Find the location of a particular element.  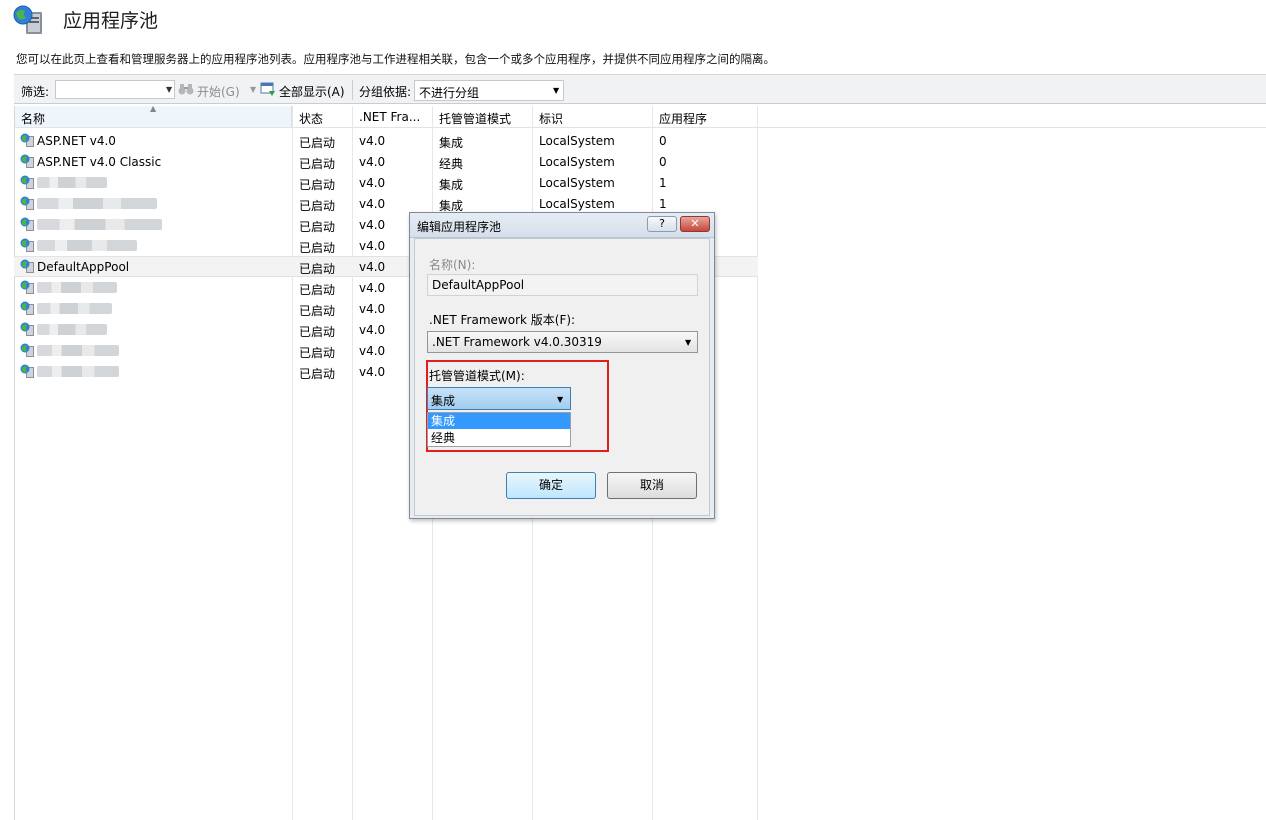

show-all-button: 全部显示(A) is located at coordinates (312, 91).